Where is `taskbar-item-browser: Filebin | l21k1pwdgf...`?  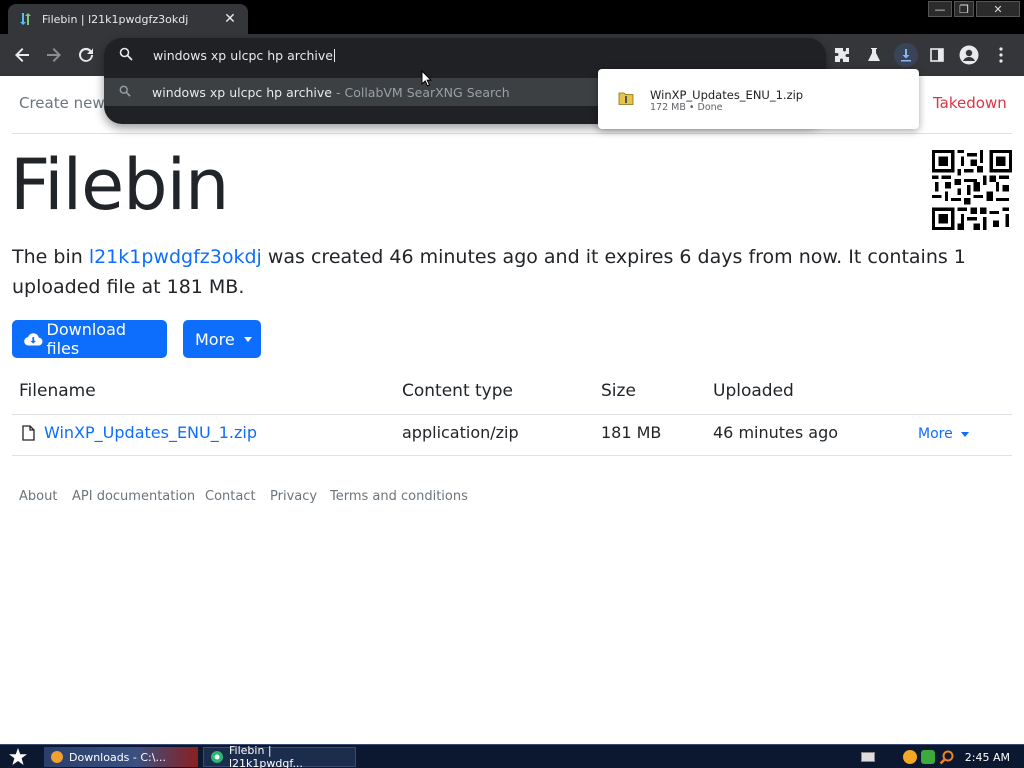 taskbar-item-browser: Filebin | l21k1pwdgf... is located at coordinates (279, 756).